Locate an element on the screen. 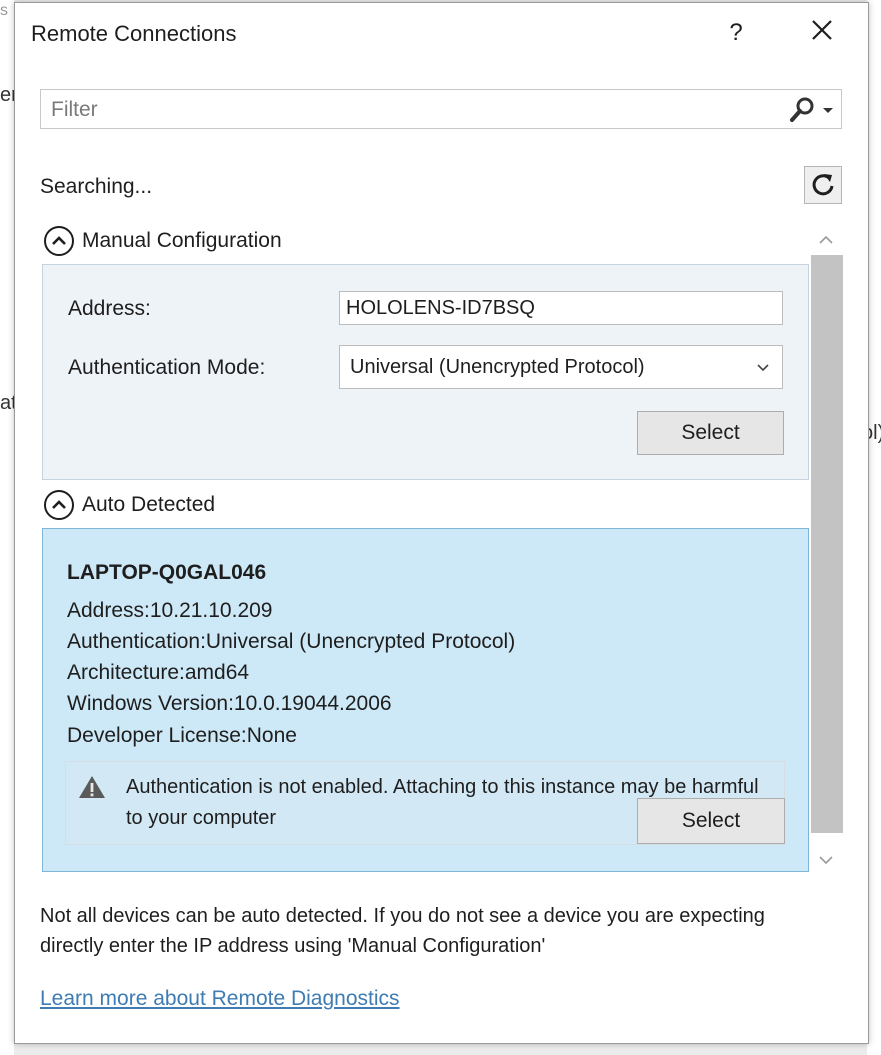 This screenshot has height=1055, width=881. auth-mode-label: Authentication Mode: is located at coordinates (167, 367).